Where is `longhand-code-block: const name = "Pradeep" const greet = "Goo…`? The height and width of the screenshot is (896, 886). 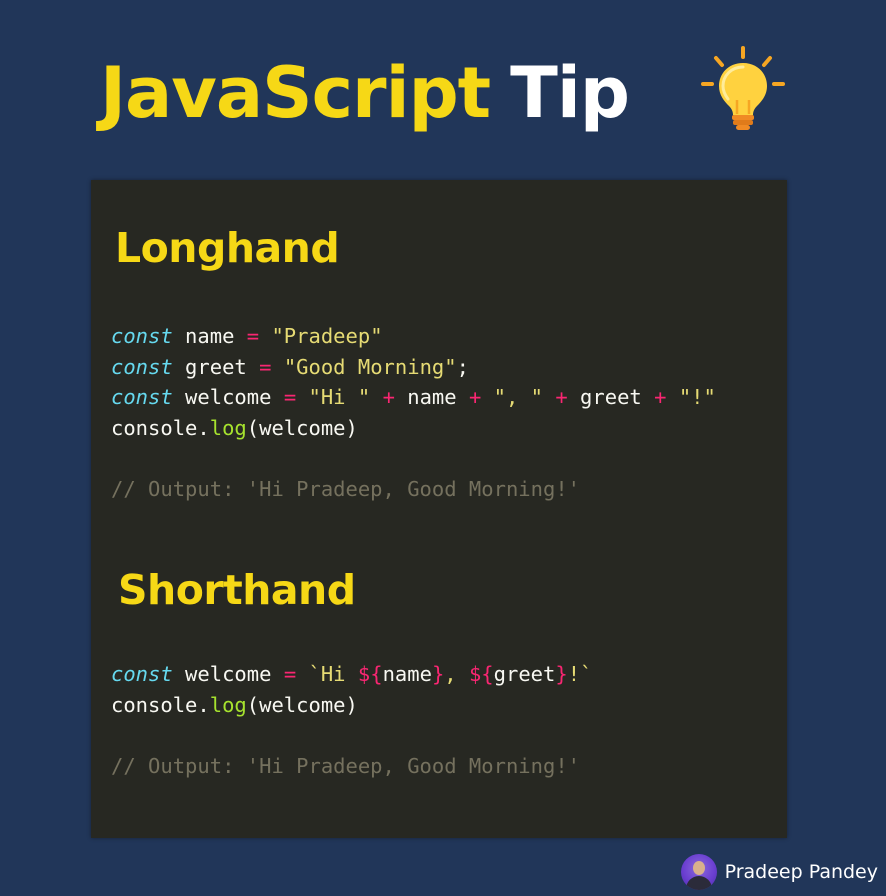 longhand-code-block: const name = "Pradeep" const greet = "Goo… is located at coordinates (413, 413).